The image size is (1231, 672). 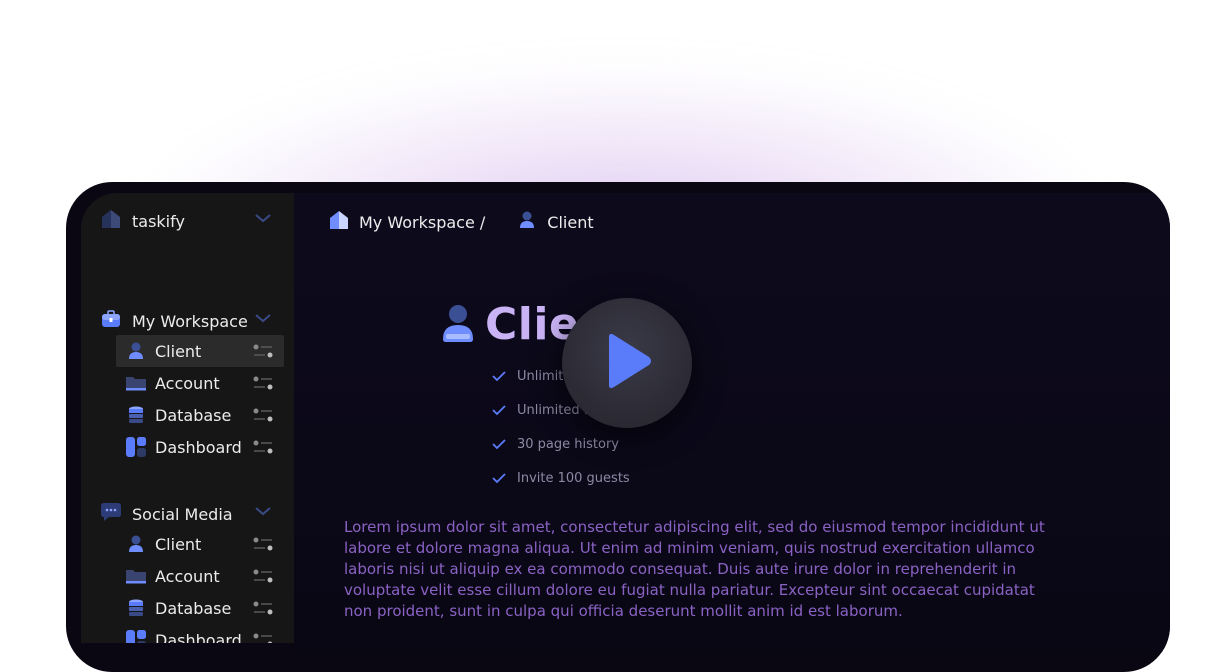 What do you see at coordinates (182, 514) in the screenshot?
I see `section-title: Social Media` at bounding box center [182, 514].